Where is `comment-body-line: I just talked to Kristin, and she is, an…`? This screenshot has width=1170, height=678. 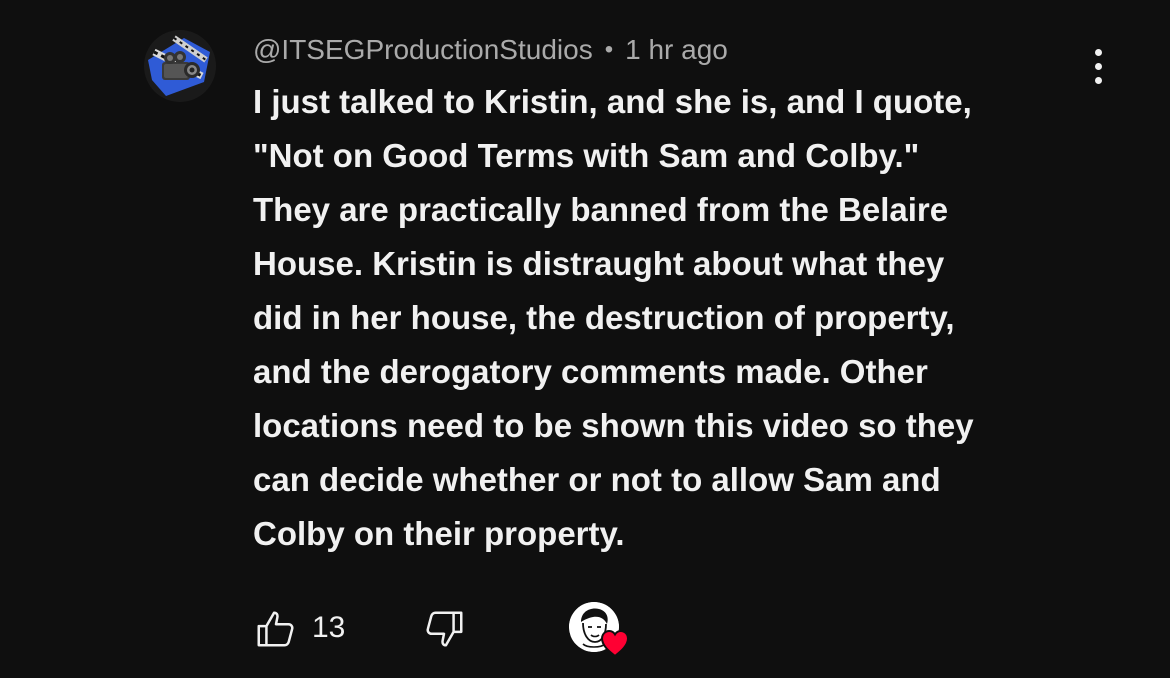
comment-body-line: I just talked to Kristin, and she is, an… is located at coordinates (612, 101).